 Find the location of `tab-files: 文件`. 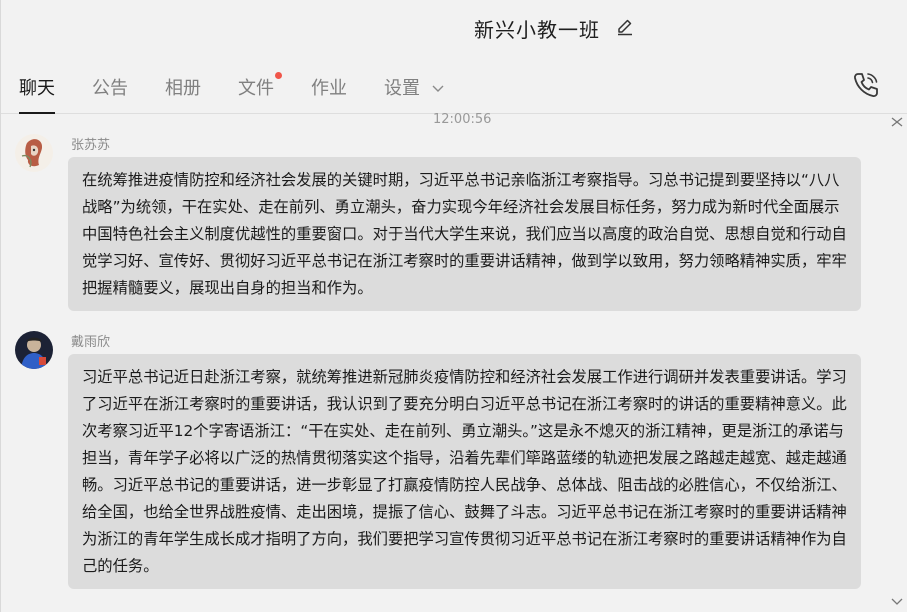

tab-files: 文件 is located at coordinates (260, 93).